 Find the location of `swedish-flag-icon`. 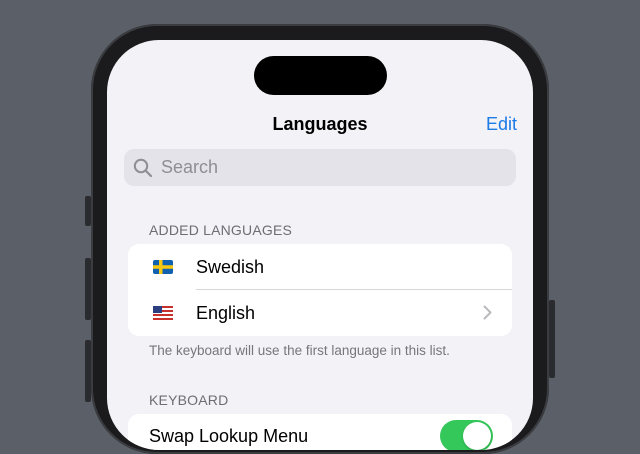

swedish-flag-icon is located at coordinates (163, 267).